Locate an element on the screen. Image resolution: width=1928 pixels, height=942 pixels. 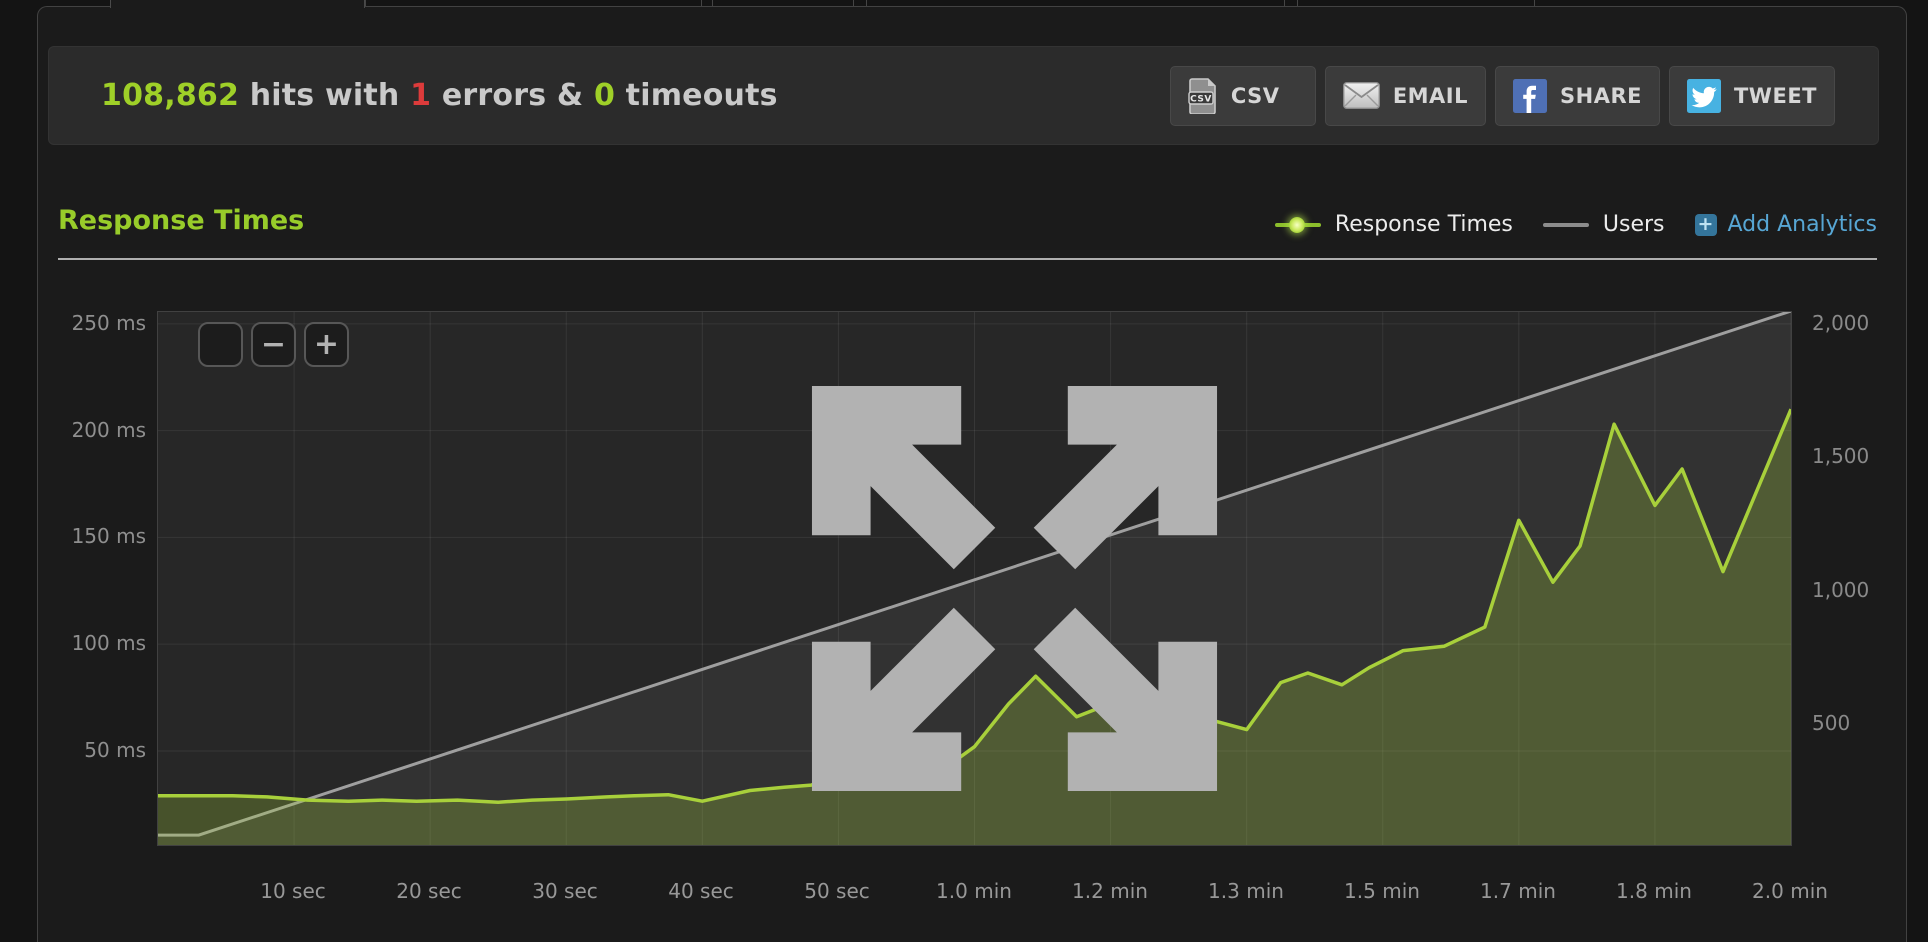
x-axis-label: 1.3 min is located at coordinates (1246, 891).